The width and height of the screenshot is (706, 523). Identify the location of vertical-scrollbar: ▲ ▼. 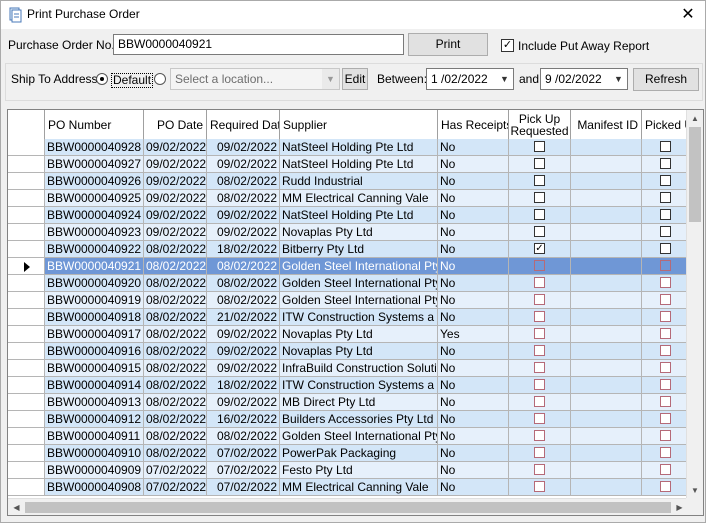
(694, 304).